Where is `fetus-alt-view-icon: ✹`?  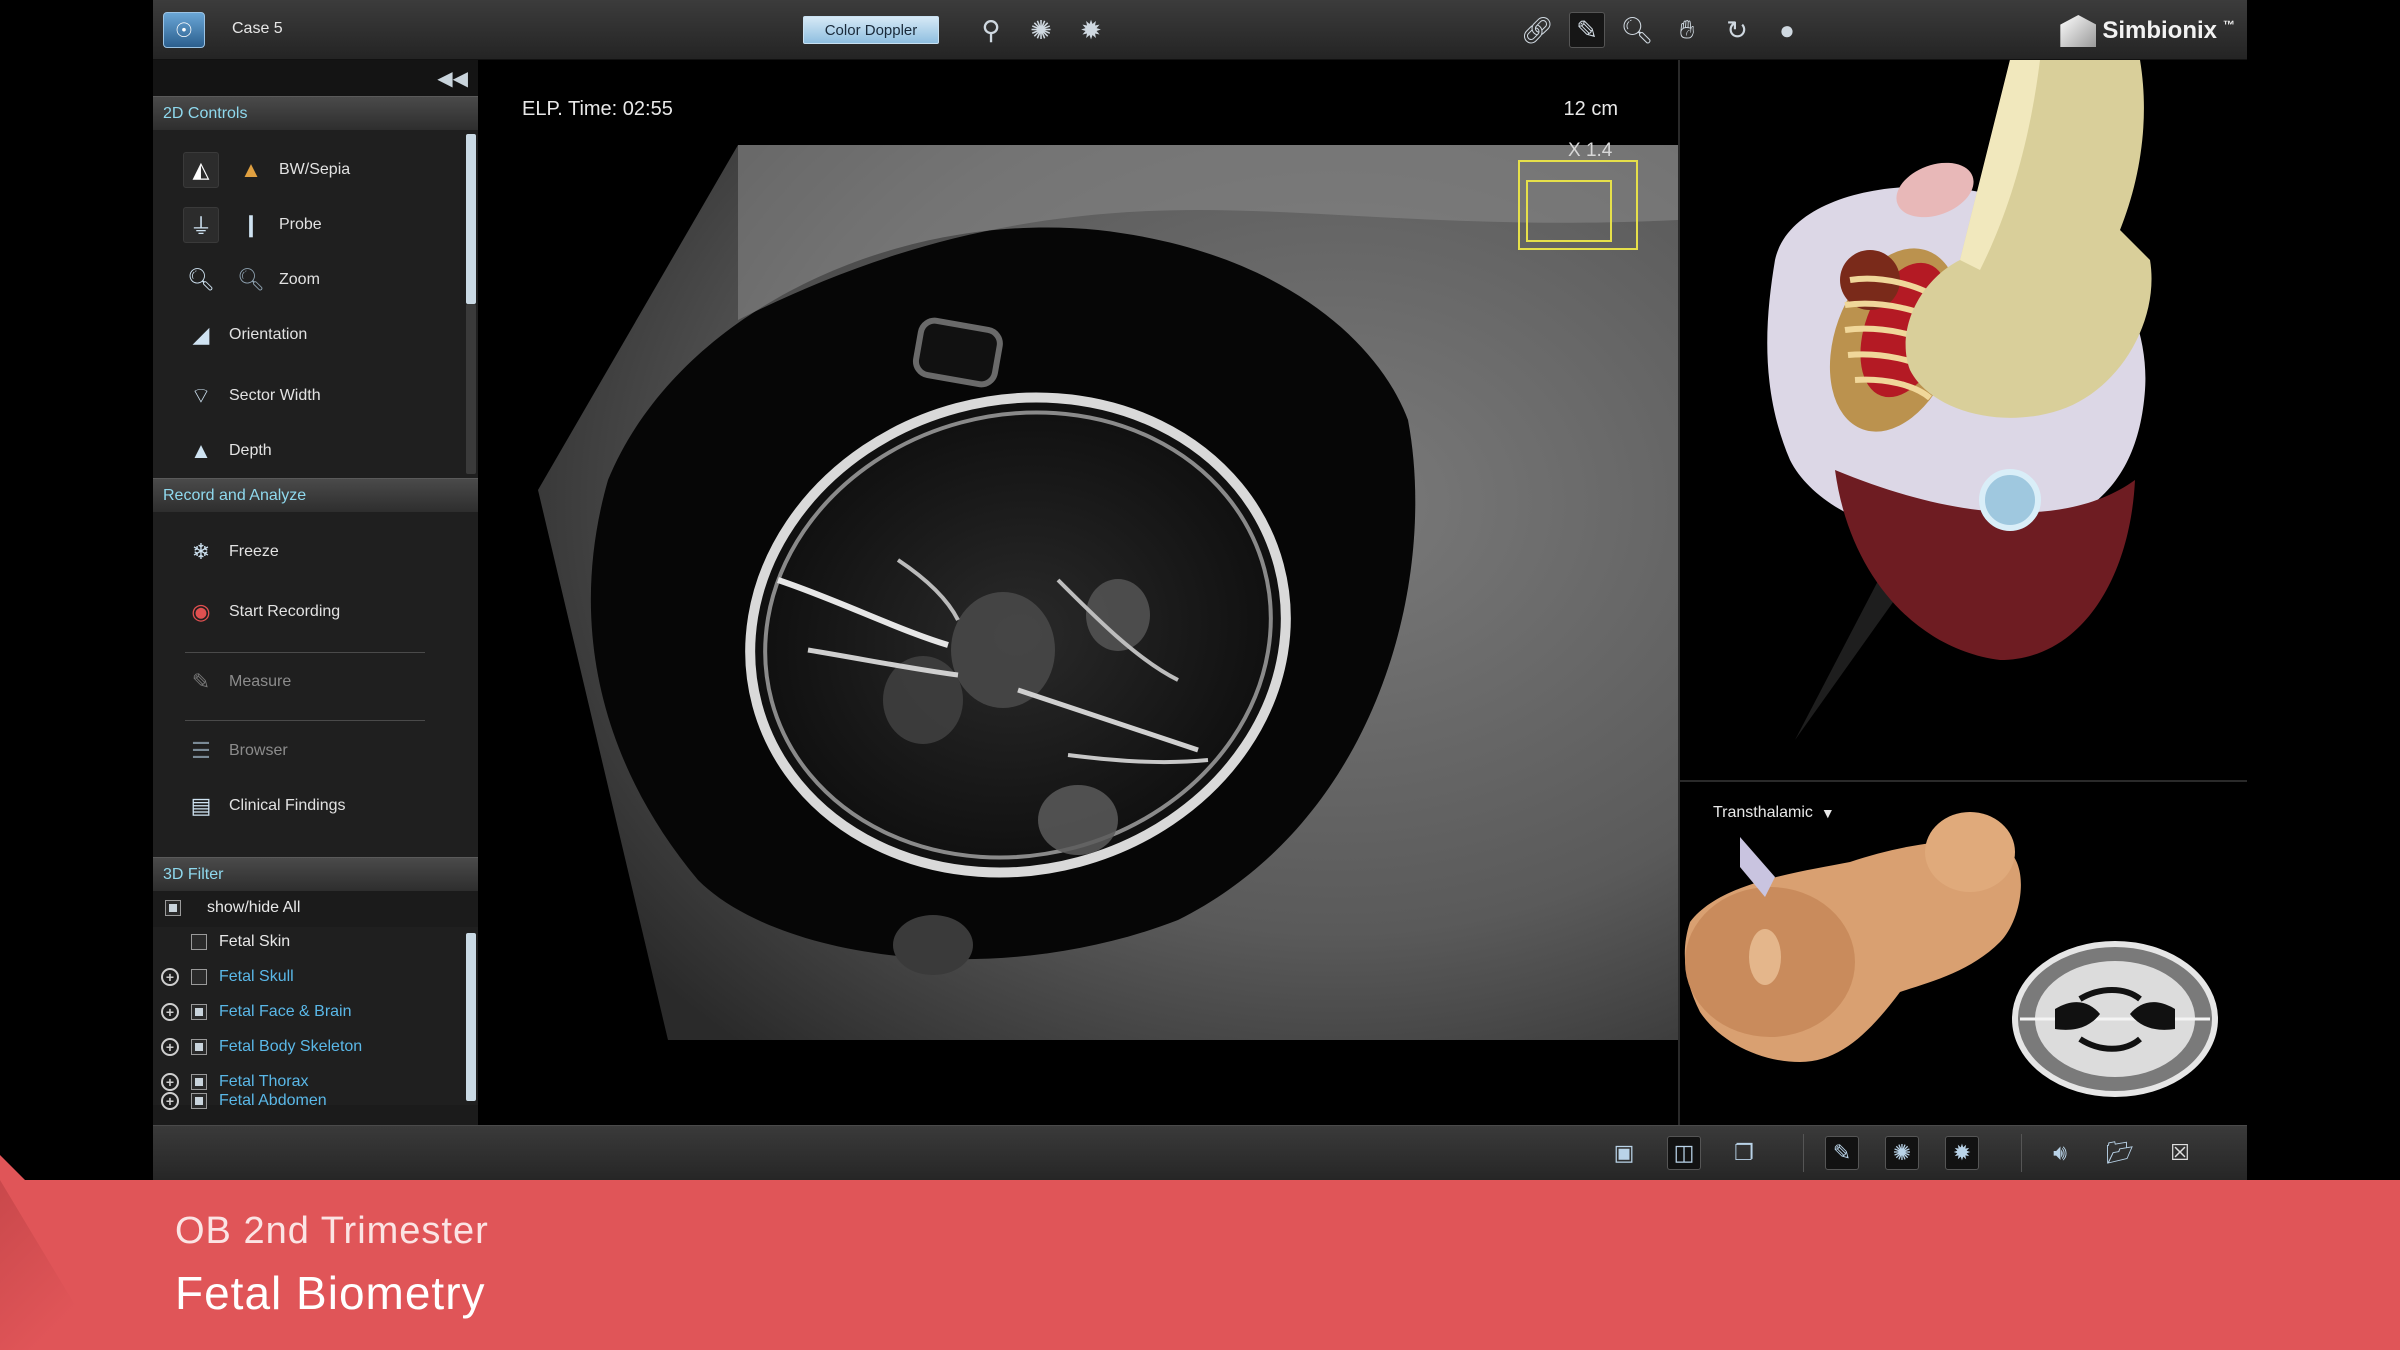
fetus-alt-view-icon: ✹ is located at coordinates (1091, 30).